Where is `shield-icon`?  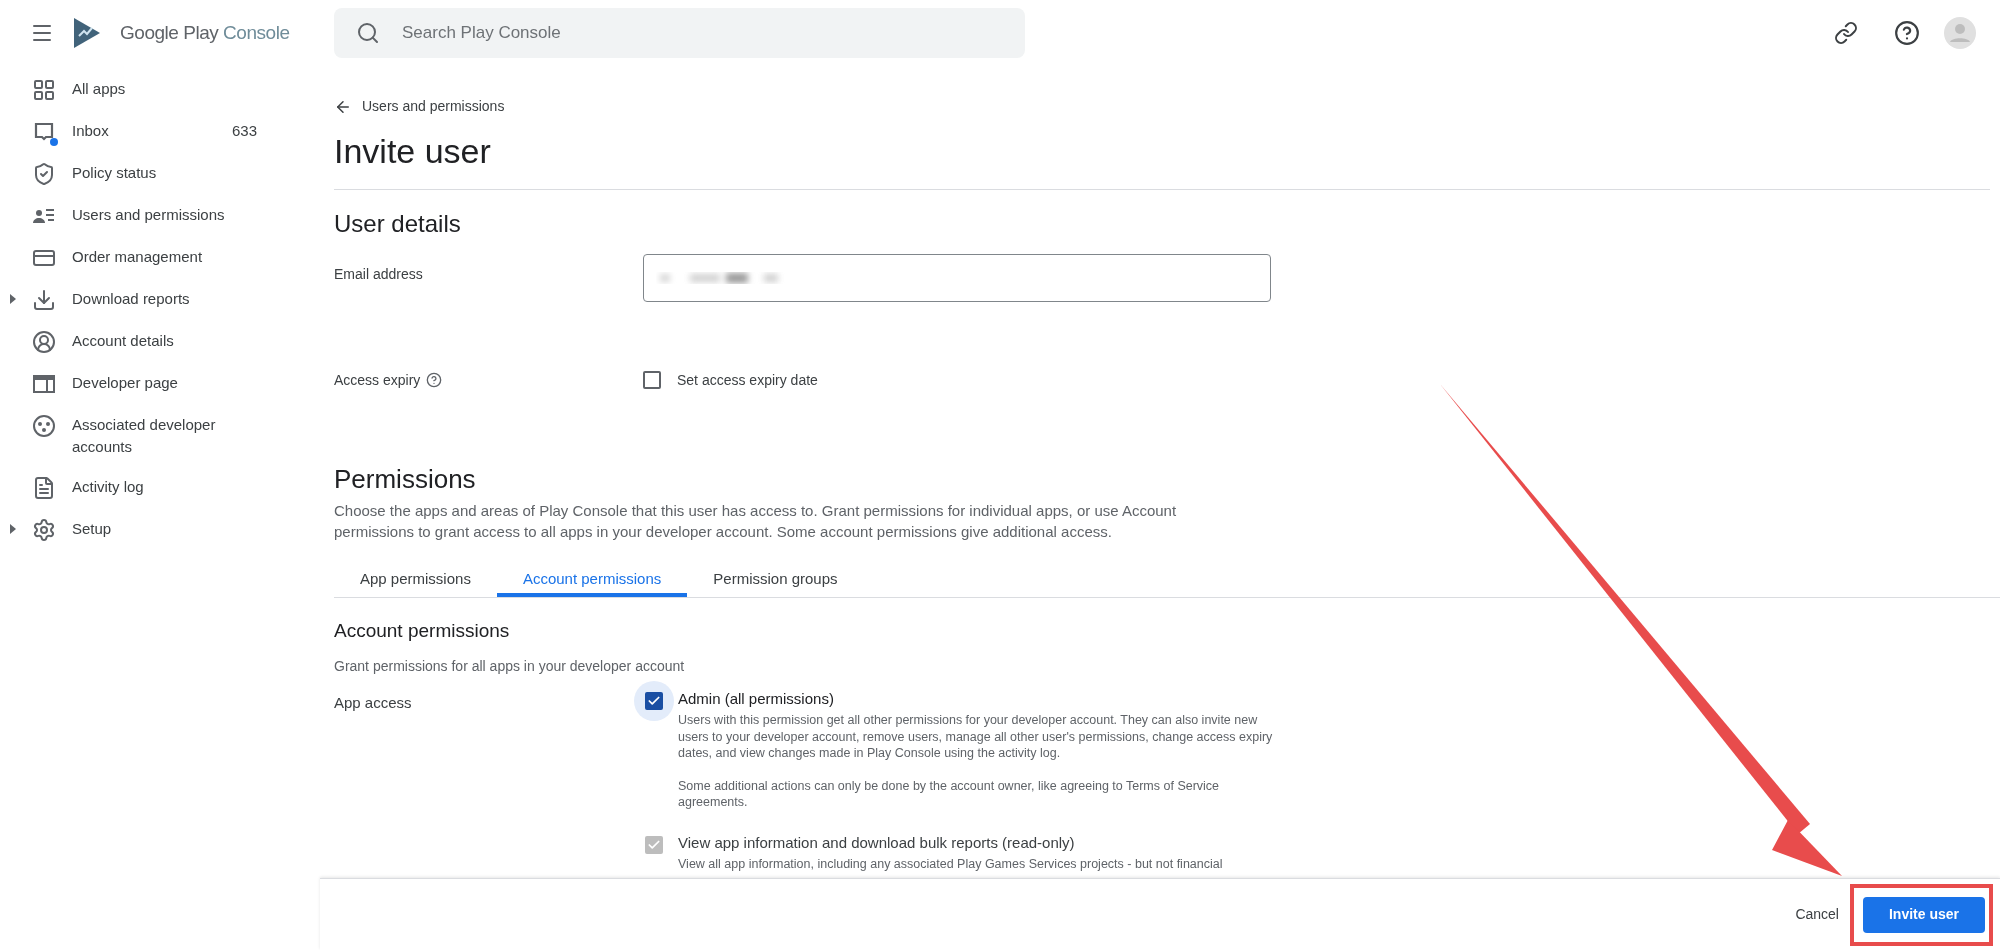 shield-icon is located at coordinates (44, 174).